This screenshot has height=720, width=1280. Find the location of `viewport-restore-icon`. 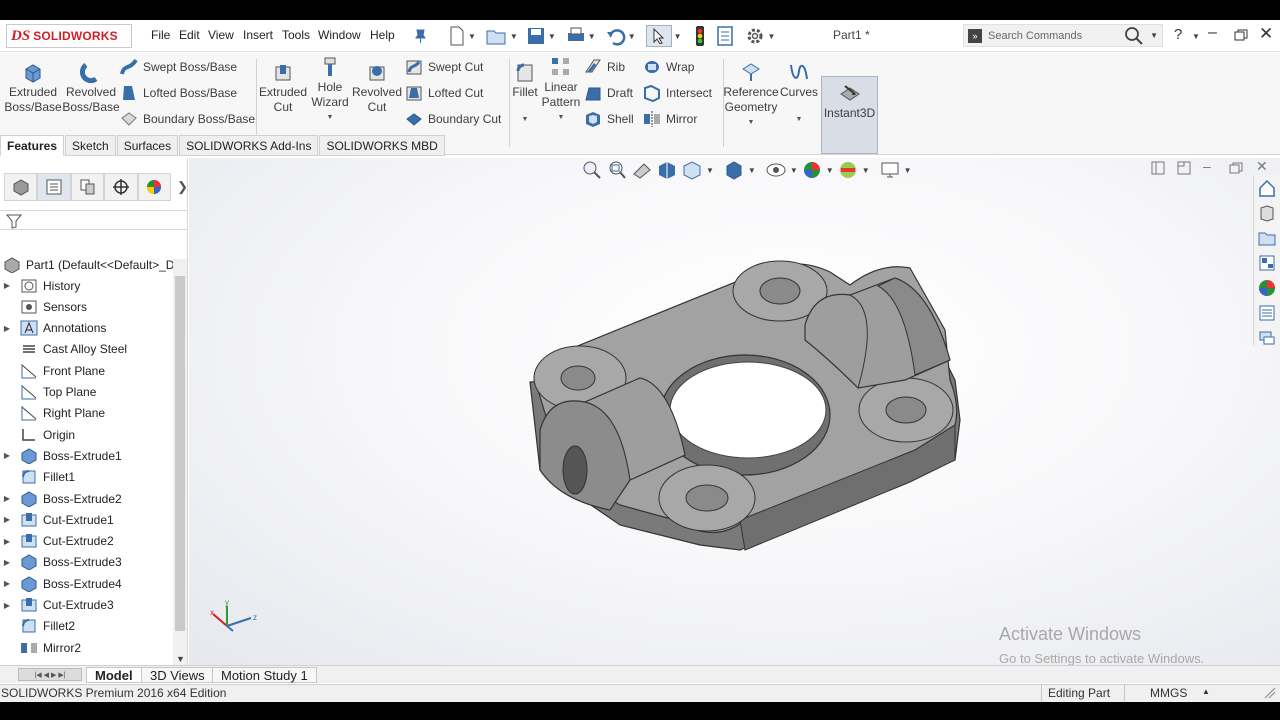

viewport-restore-icon is located at coordinates (1236, 168).